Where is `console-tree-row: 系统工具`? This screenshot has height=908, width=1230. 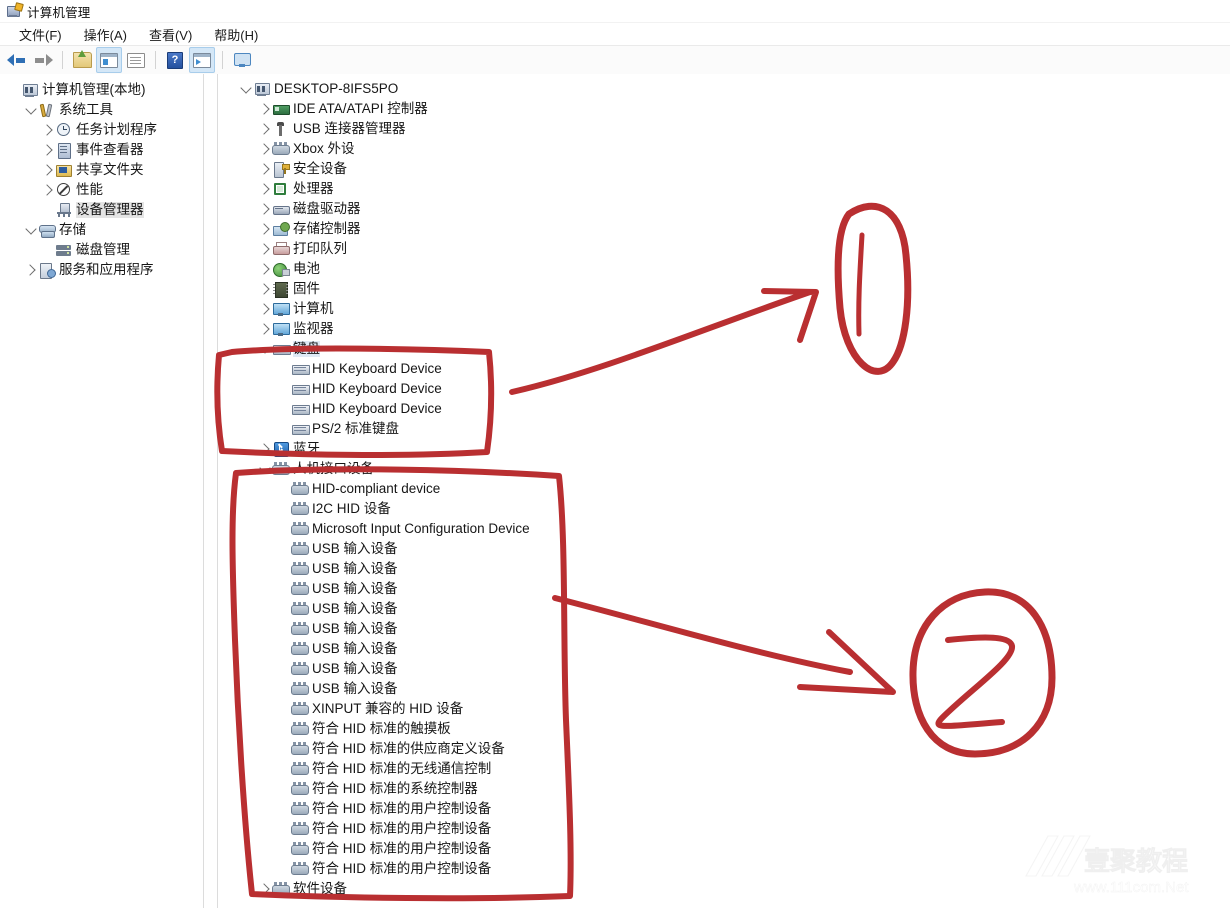
console-tree-row: 系统工具 is located at coordinates (101, 110).